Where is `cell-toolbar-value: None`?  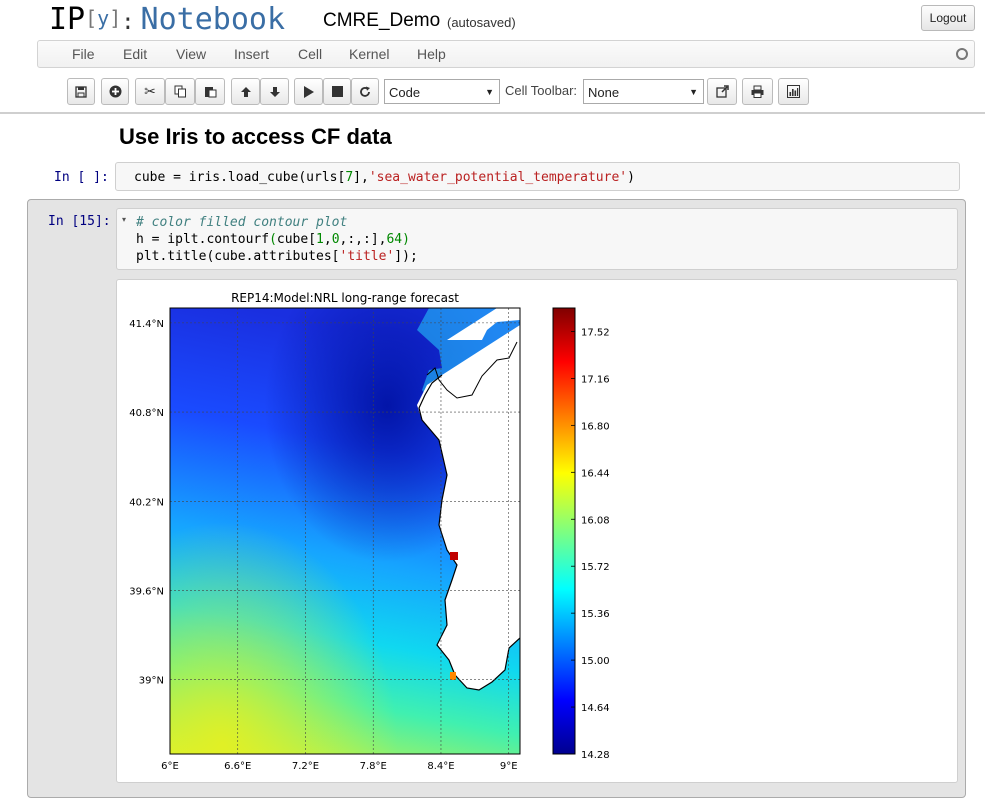 cell-toolbar-value: None is located at coordinates (604, 92).